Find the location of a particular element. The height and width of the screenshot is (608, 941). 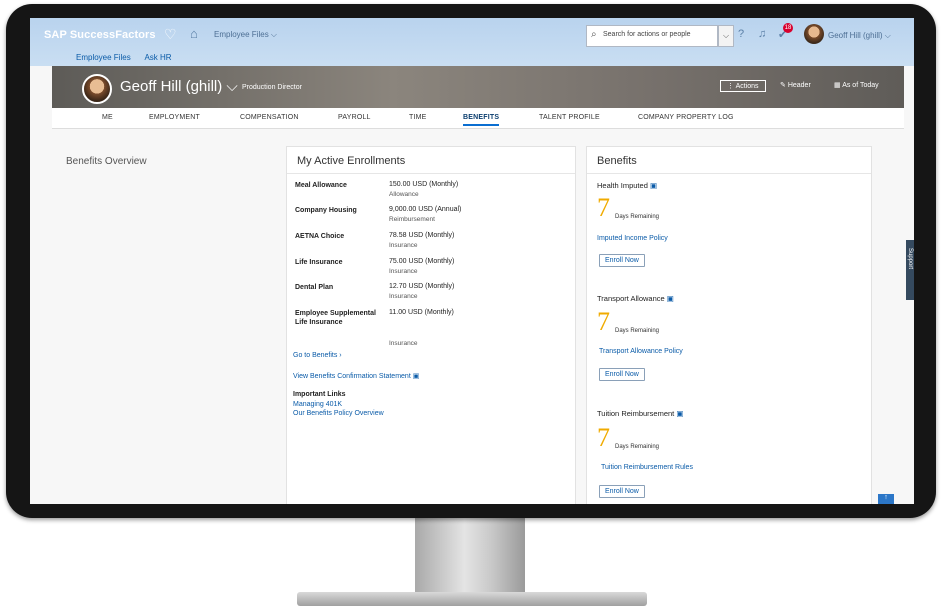

home-icon: ⌂ is located at coordinates (194, 33).